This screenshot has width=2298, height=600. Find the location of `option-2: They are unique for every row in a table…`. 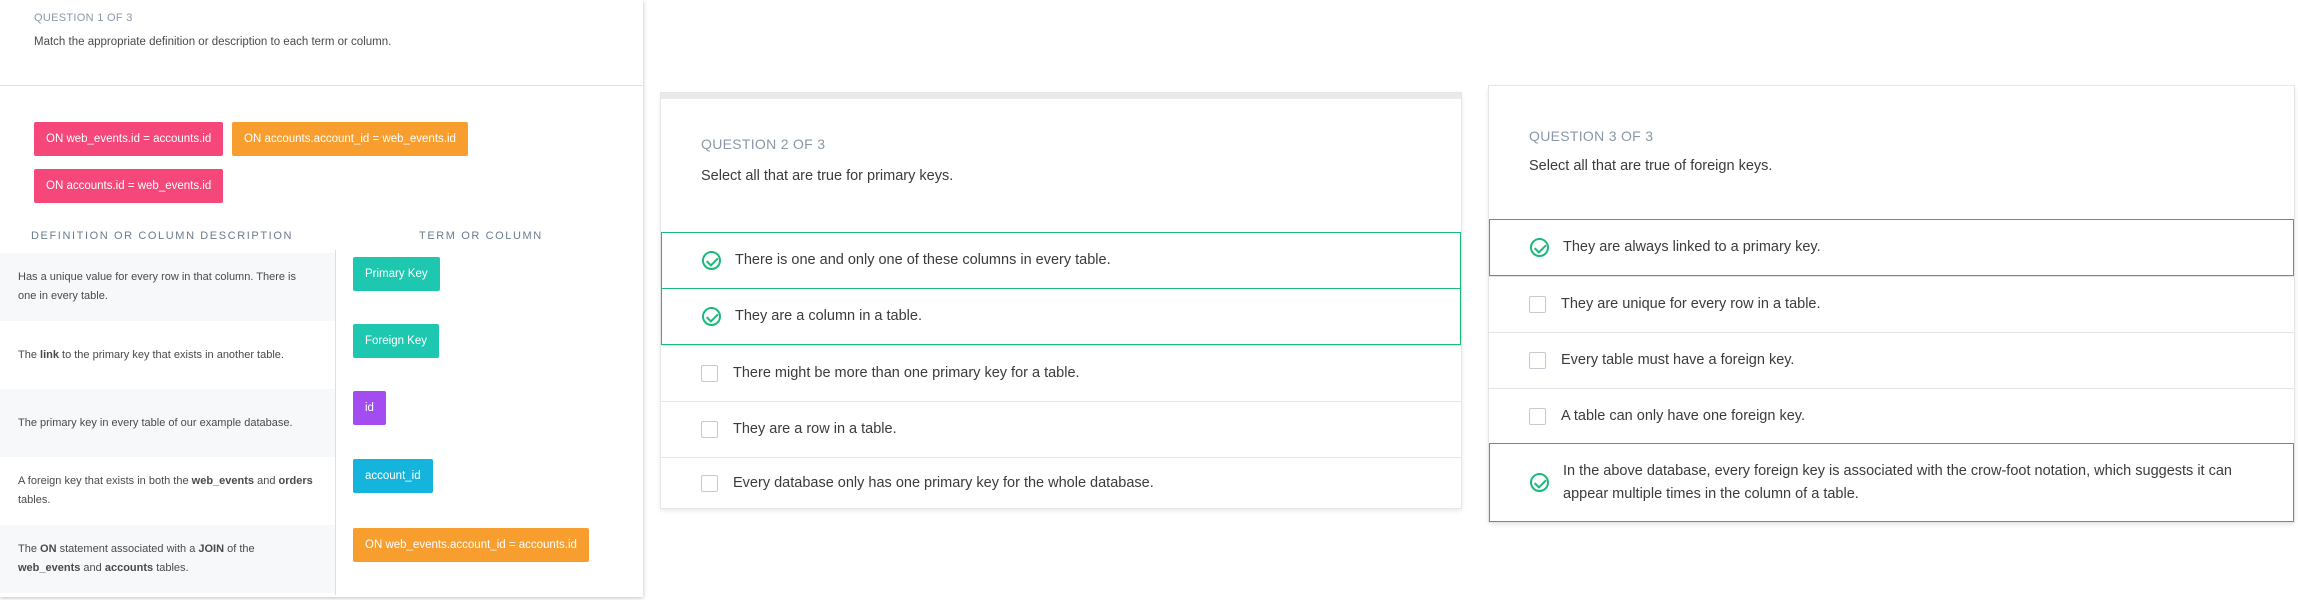

option-2: They are unique for every row in a table… is located at coordinates (1891, 304).